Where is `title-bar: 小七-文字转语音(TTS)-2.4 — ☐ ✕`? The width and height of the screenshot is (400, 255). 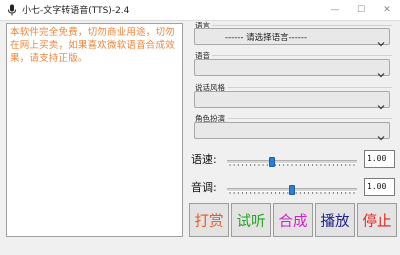
title-bar: 小七-文字转语音(TTS)-2.4 — ☐ ✕ is located at coordinates (200, 10).